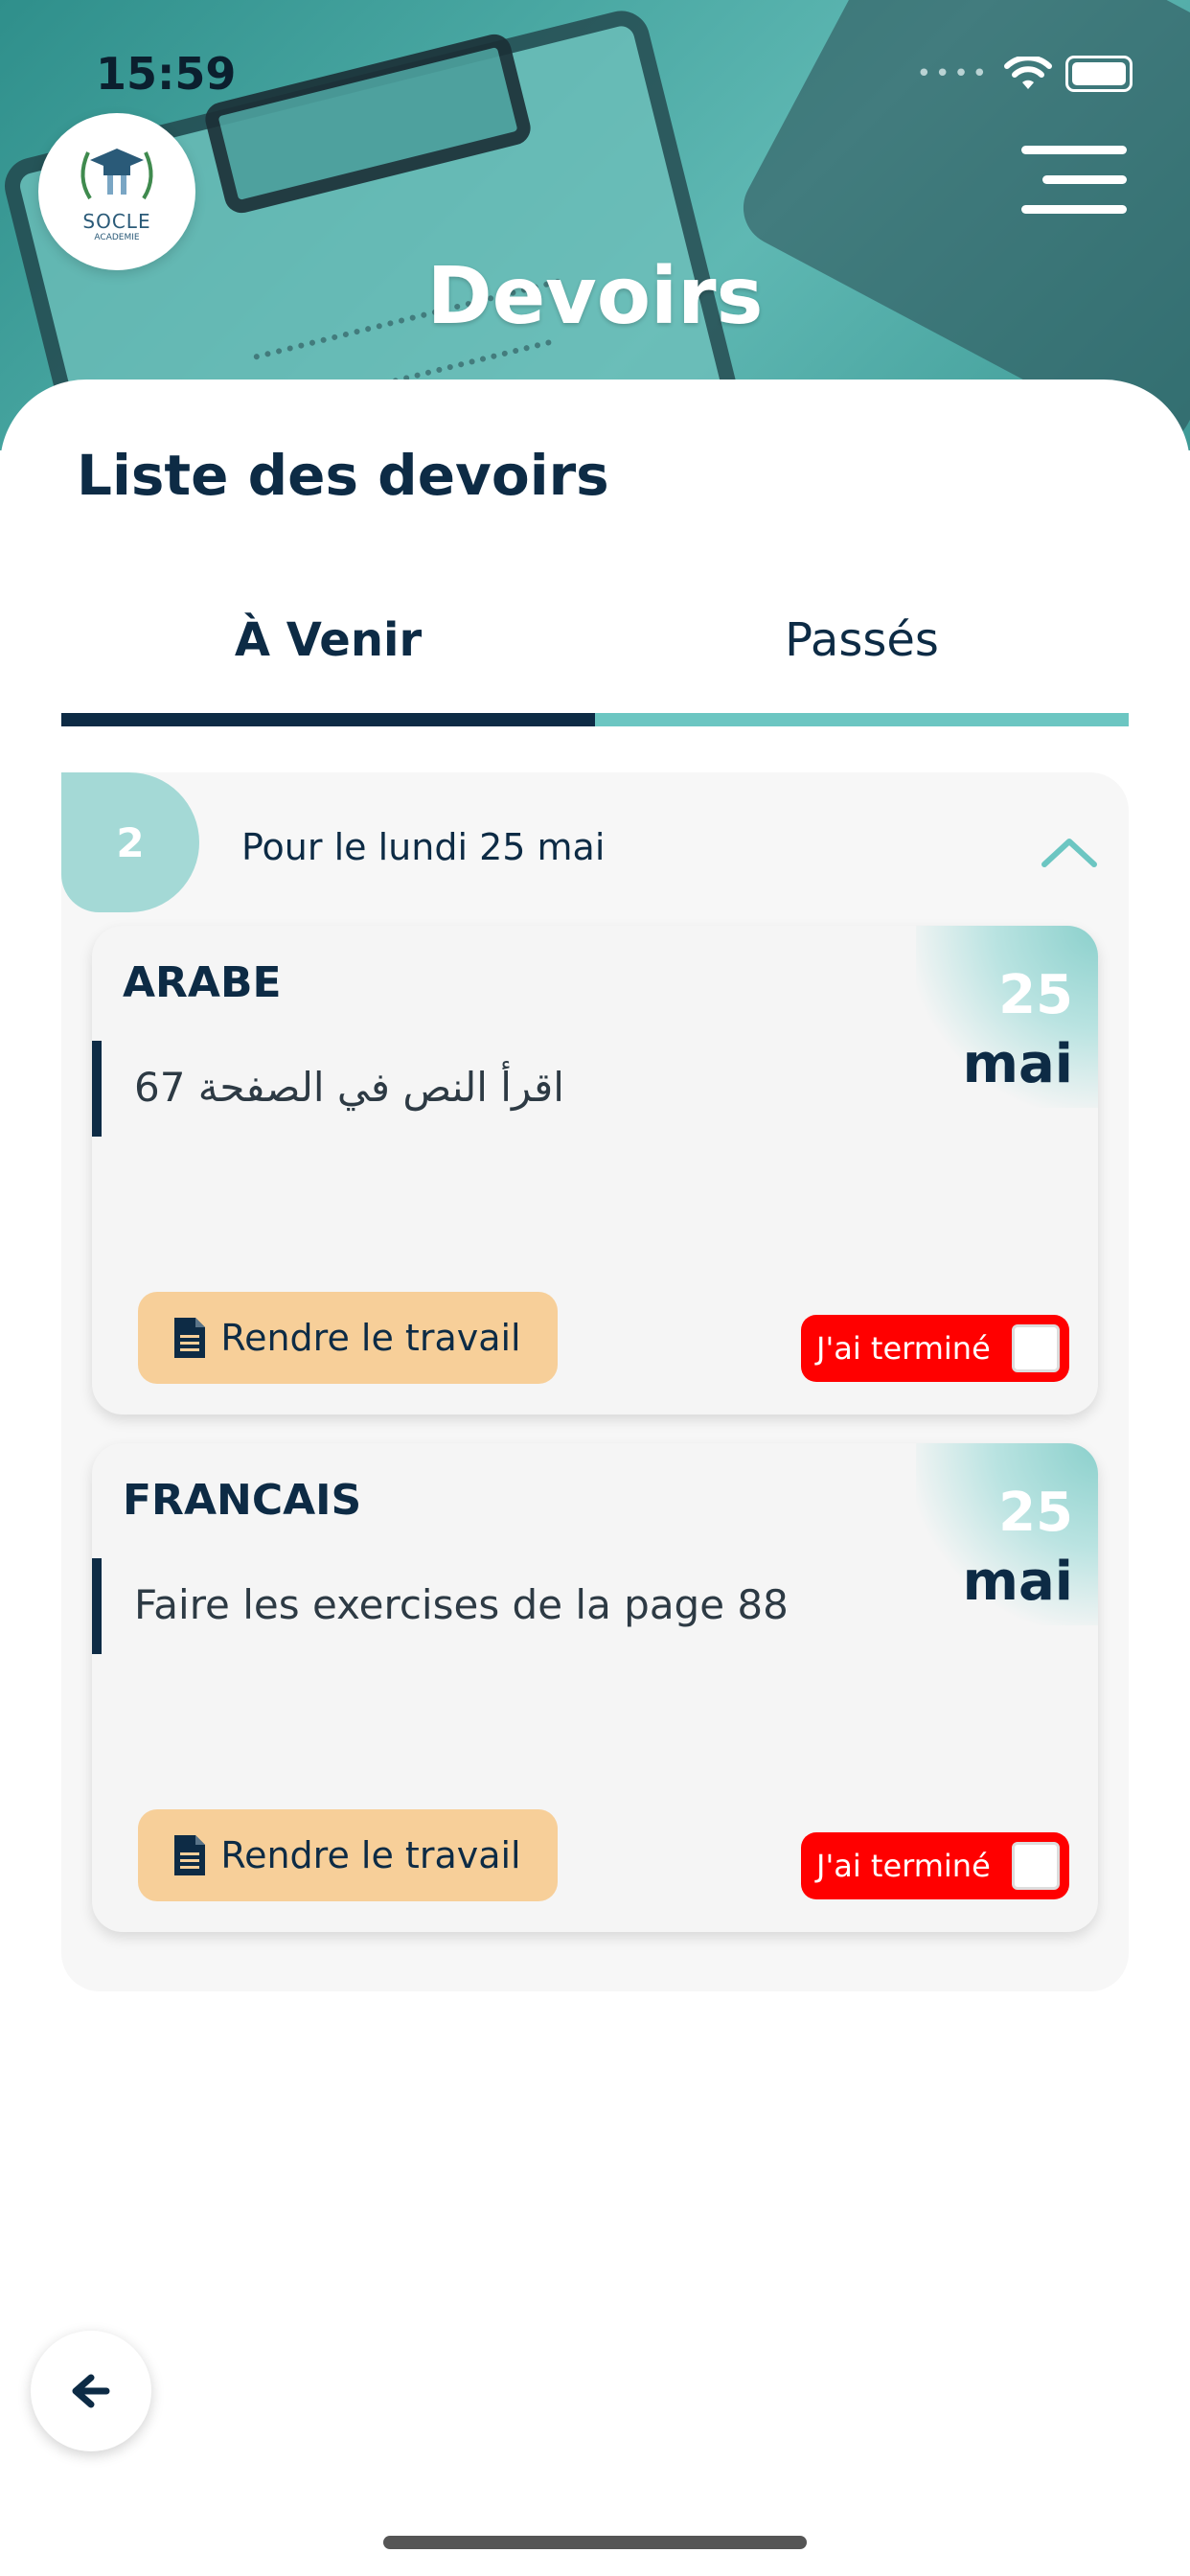  Describe the element at coordinates (117, 174) in the screenshot. I see `graduation-cap-icon` at that location.